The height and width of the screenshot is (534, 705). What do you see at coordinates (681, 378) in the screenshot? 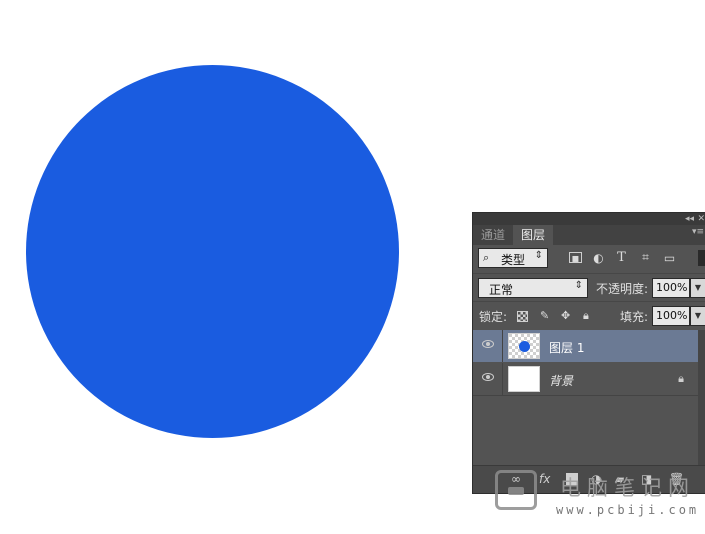
I see `lock-icon: 🔒︎` at bounding box center [681, 378].